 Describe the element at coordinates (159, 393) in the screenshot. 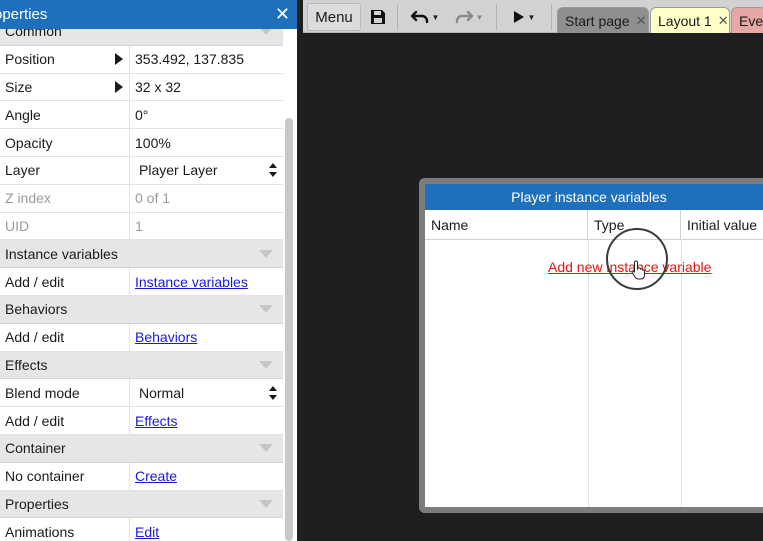

I see `property-select-value: Normal` at that location.